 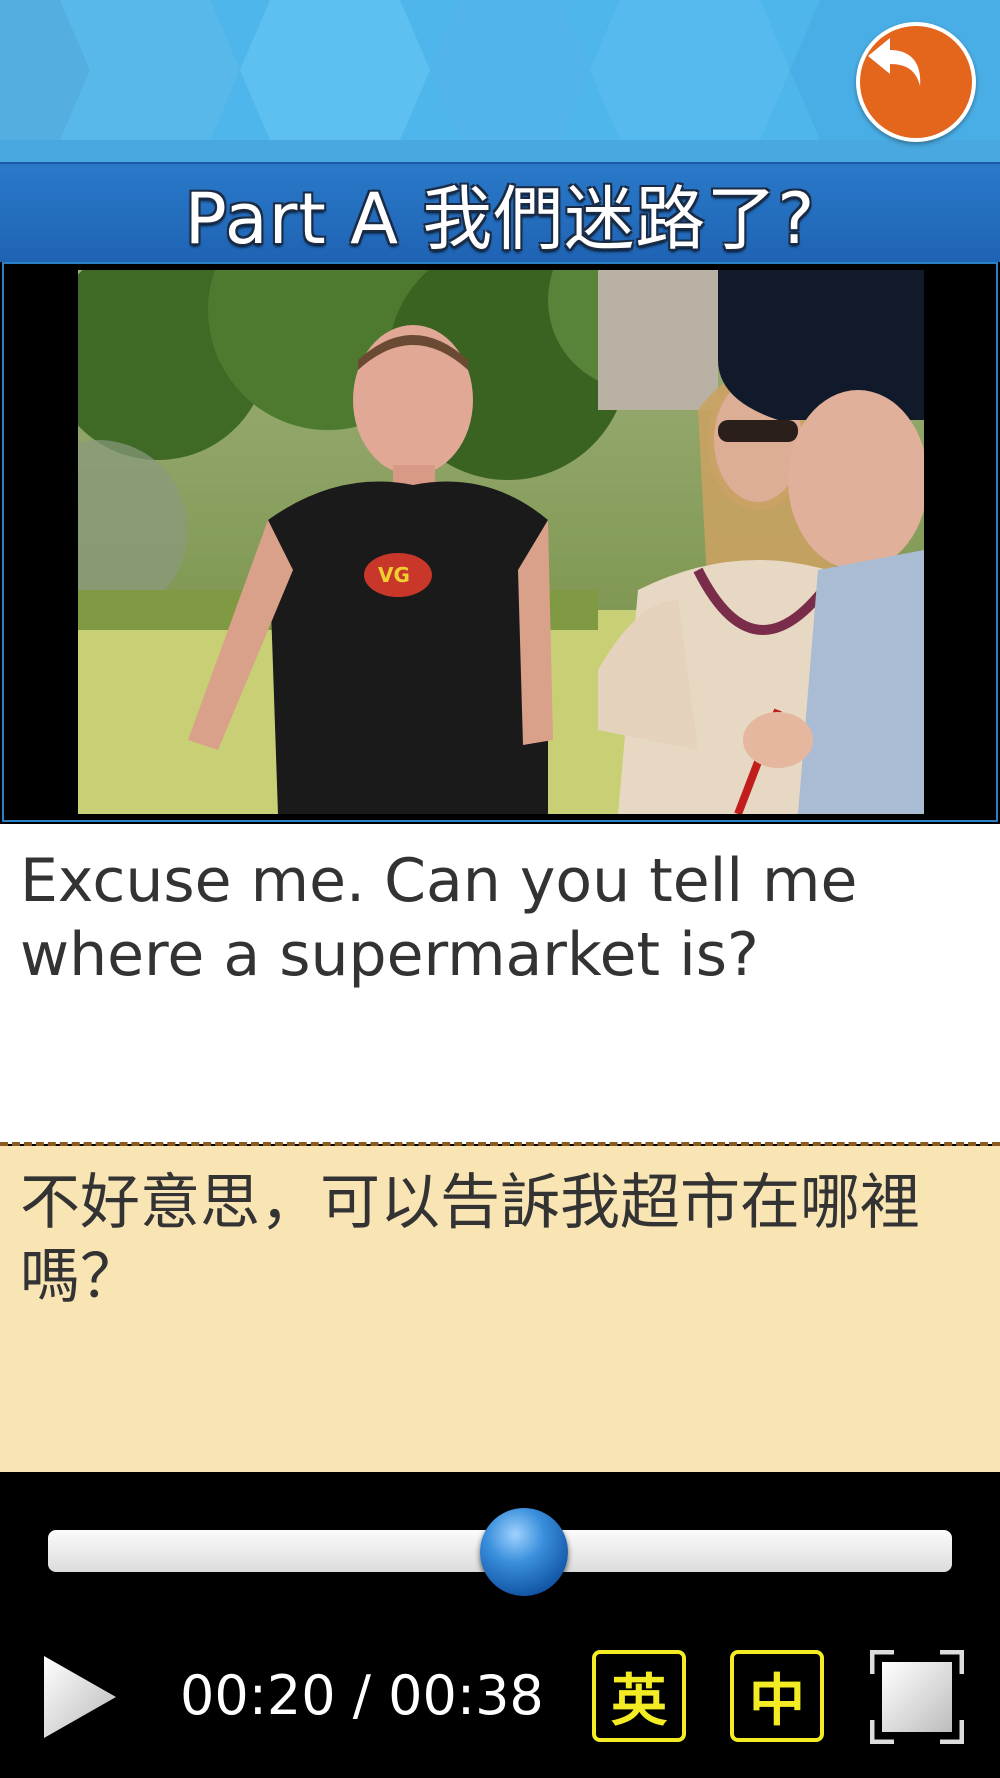 I want to click on play-button, so click(x=80, y=1697).